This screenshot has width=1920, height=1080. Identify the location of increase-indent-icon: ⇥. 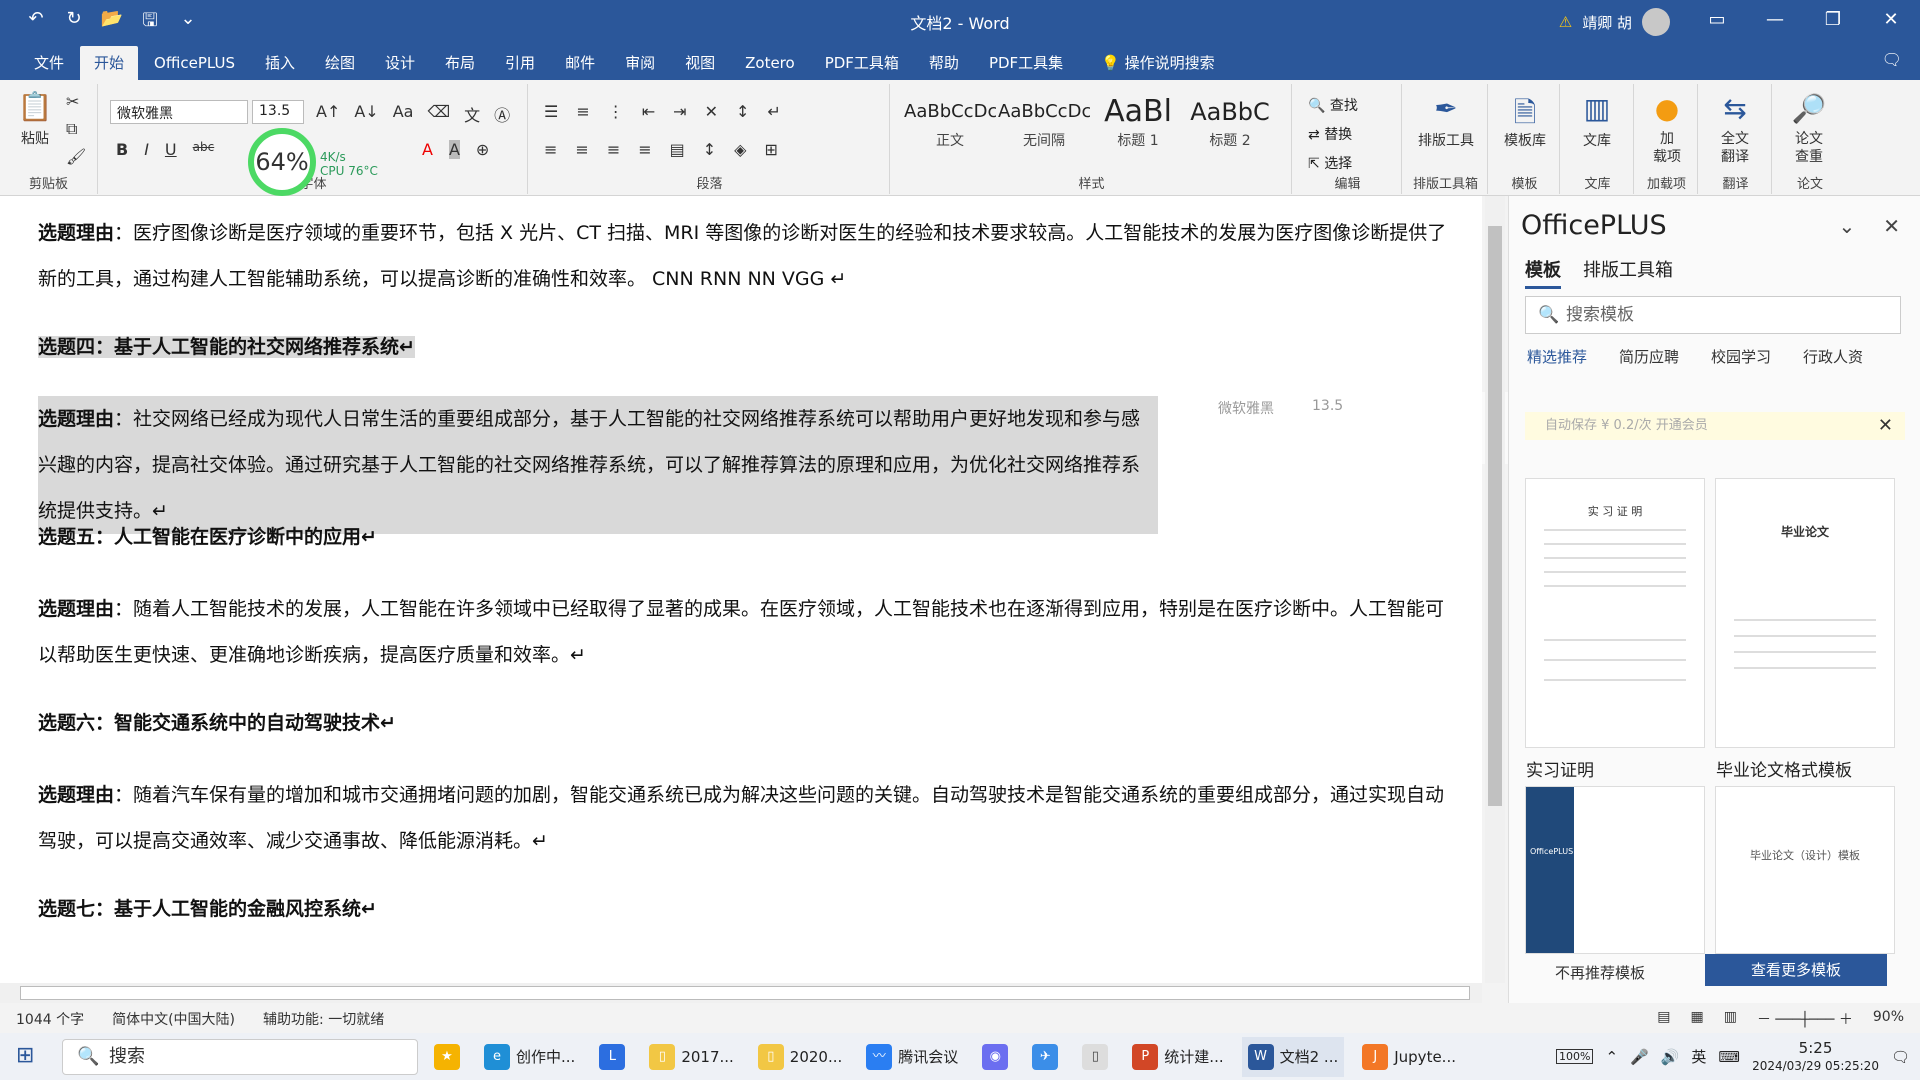
(679, 111).